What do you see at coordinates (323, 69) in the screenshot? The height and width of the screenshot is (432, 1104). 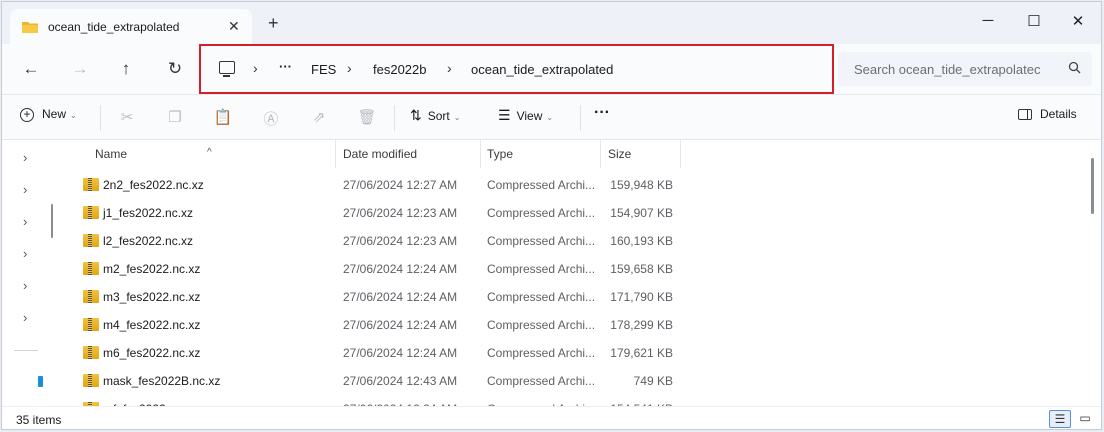 I see `breadcrumb-fes: FES` at bounding box center [323, 69].